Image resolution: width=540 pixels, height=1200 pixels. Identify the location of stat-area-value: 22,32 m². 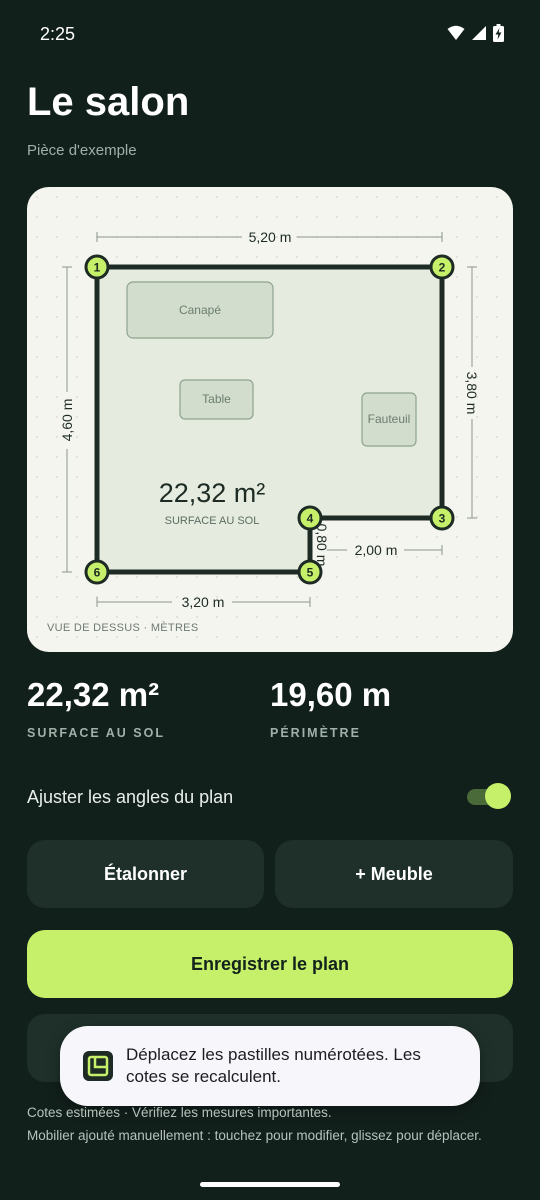
(93, 694).